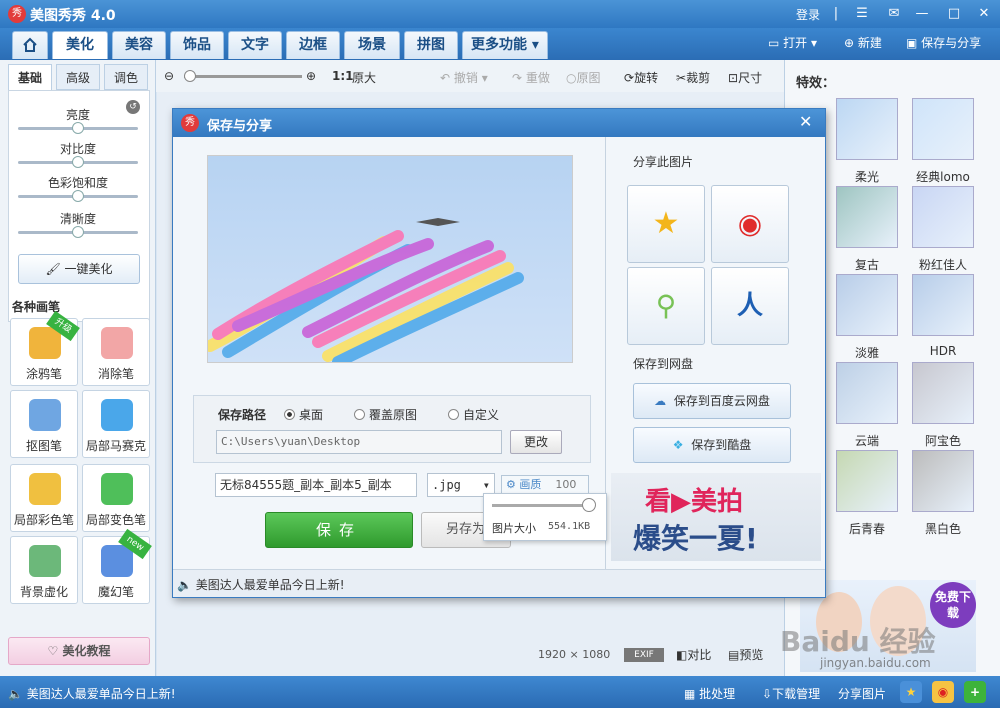  Describe the element at coordinates (473, 414) in the screenshot. I see `radio-custom: 自定义` at that location.